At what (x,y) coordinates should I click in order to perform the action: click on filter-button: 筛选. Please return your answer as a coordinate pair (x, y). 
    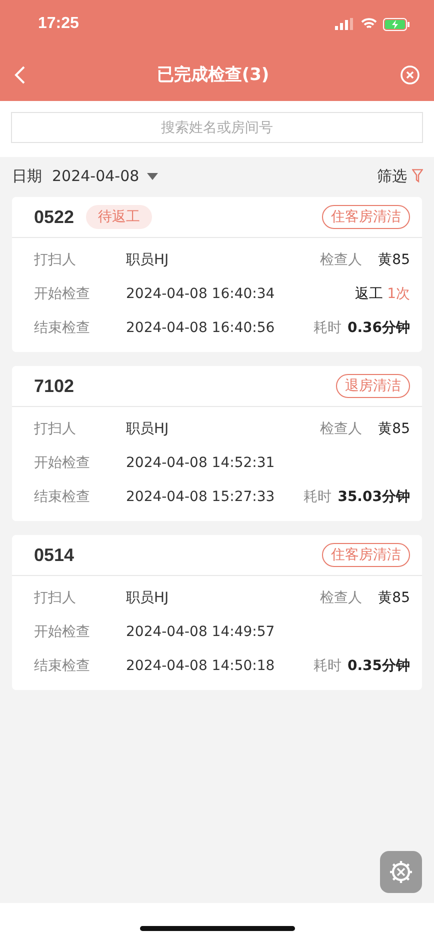
    Looking at the image, I should click on (400, 176).